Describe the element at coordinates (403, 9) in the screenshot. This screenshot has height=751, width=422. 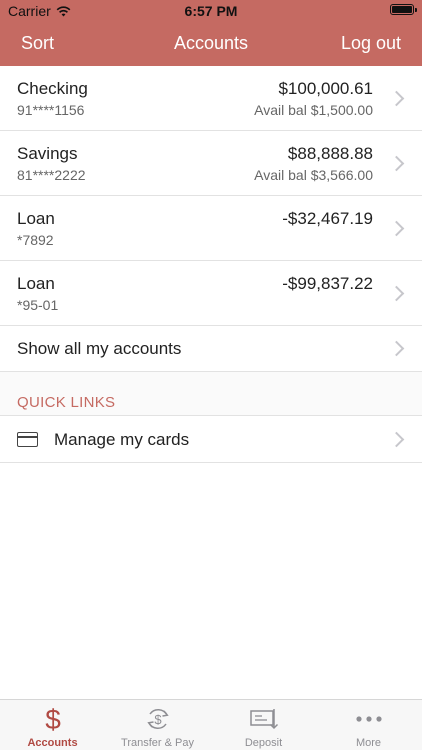
I see `battery-icon` at that location.